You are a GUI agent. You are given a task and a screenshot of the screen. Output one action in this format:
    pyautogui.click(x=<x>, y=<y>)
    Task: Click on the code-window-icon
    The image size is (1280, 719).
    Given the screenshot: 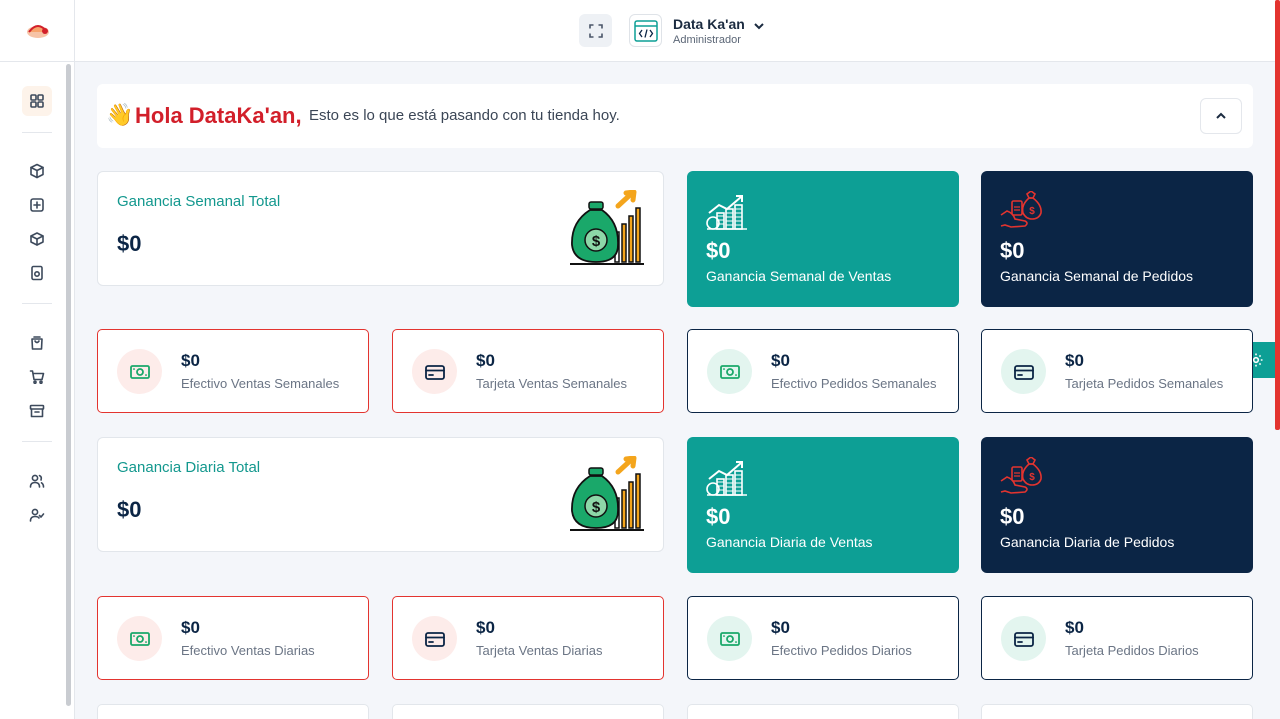 What is the action you would take?
    pyautogui.click(x=645, y=30)
    